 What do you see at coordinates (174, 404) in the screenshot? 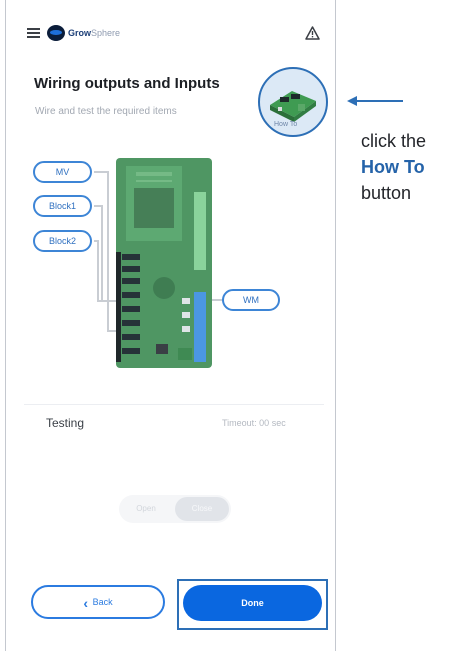
I see `section-divider` at bounding box center [174, 404].